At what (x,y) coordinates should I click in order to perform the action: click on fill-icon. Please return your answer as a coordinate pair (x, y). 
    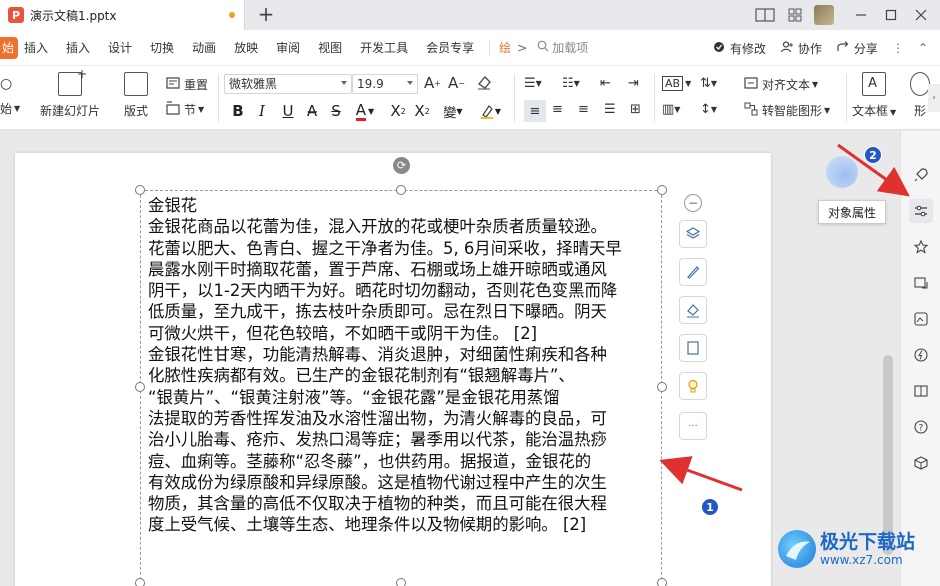
    Looking at the image, I should click on (693, 310).